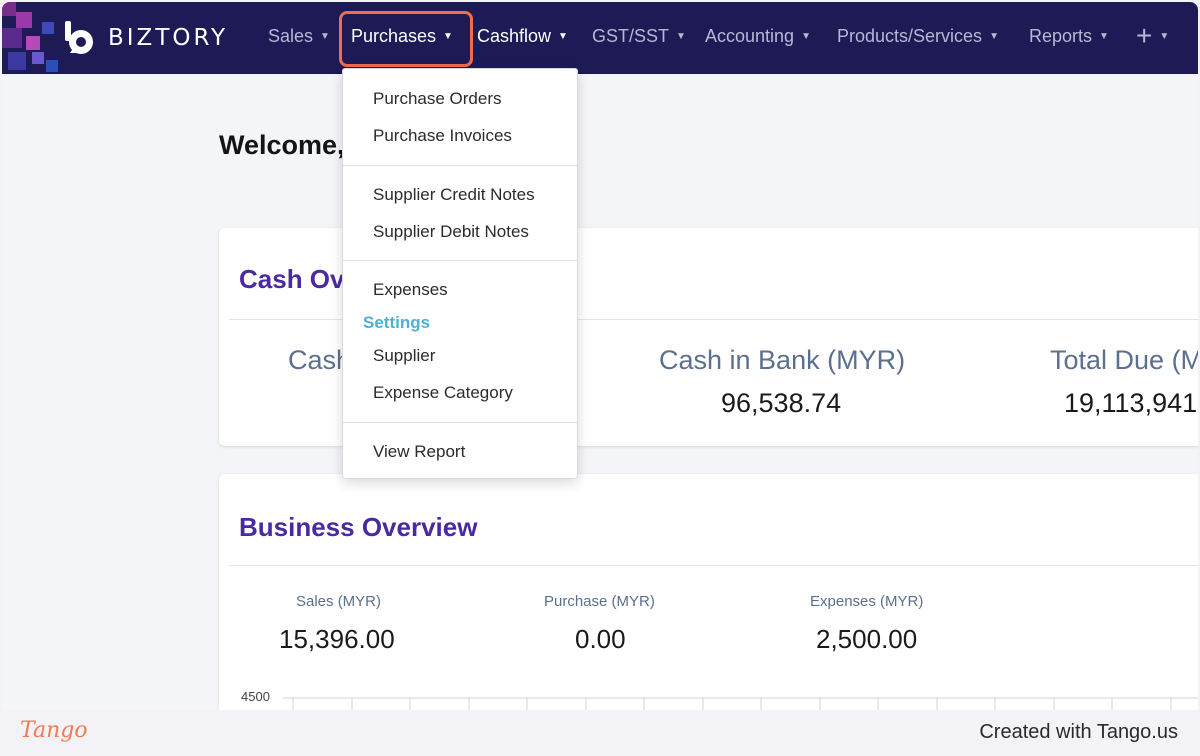 This screenshot has width=1200, height=756. I want to click on nav-accounting-label: Accounting, so click(750, 36).